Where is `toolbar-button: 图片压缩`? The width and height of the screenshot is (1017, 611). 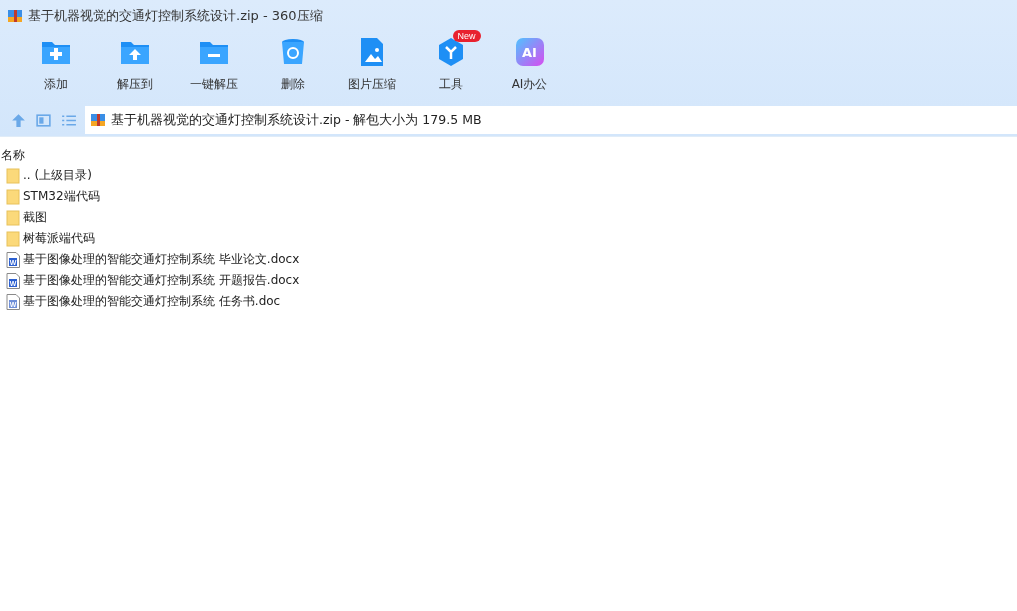
toolbar-button: 图片压缩 is located at coordinates (371, 68).